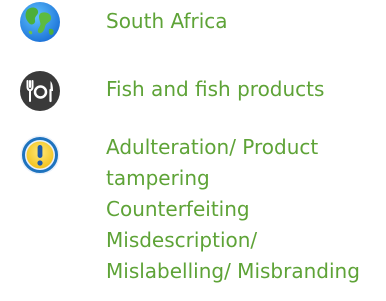 Image resolution: width=386 pixels, height=301 pixels. What do you see at coordinates (158, 178) in the screenshot?
I see `hazard-line: tampering` at bounding box center [158, 178].